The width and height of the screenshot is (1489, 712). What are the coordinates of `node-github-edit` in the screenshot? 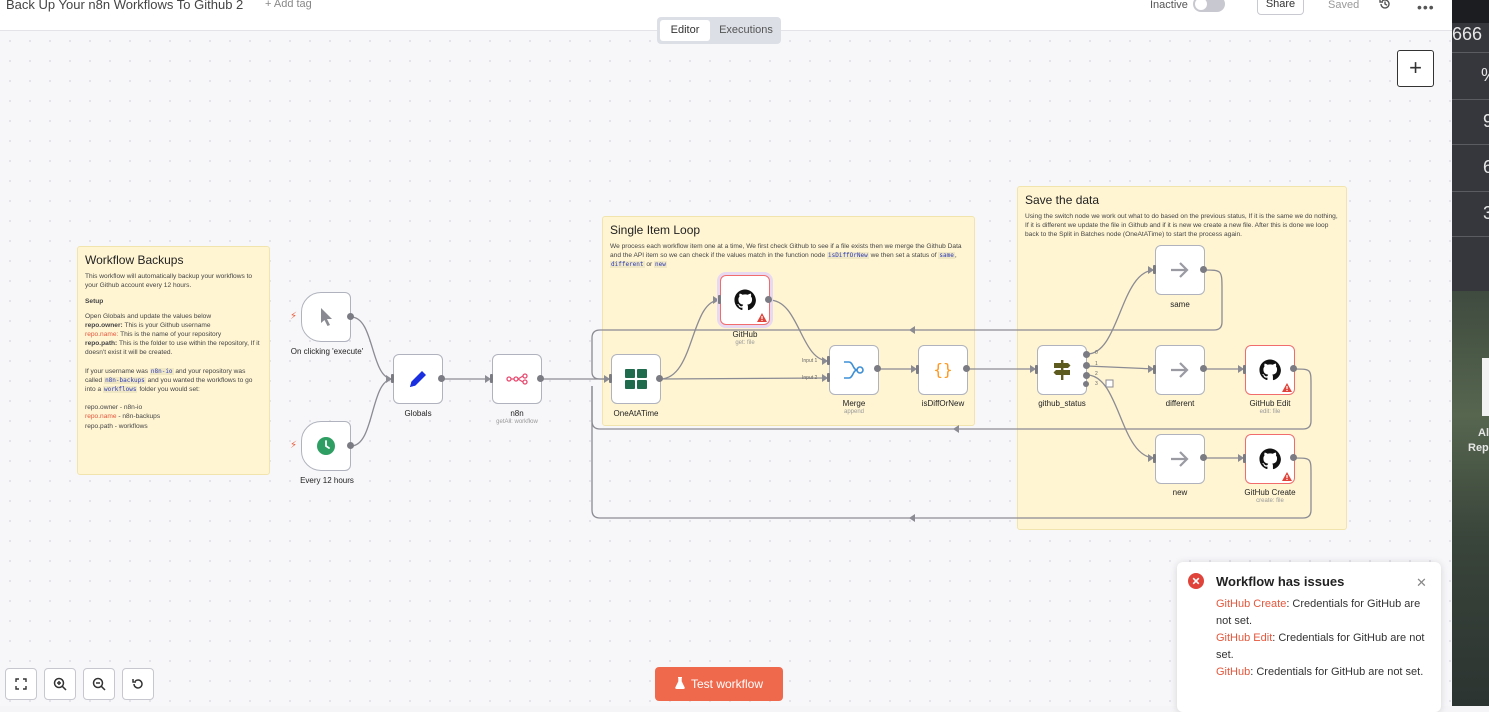 It's located at (1270, 370).